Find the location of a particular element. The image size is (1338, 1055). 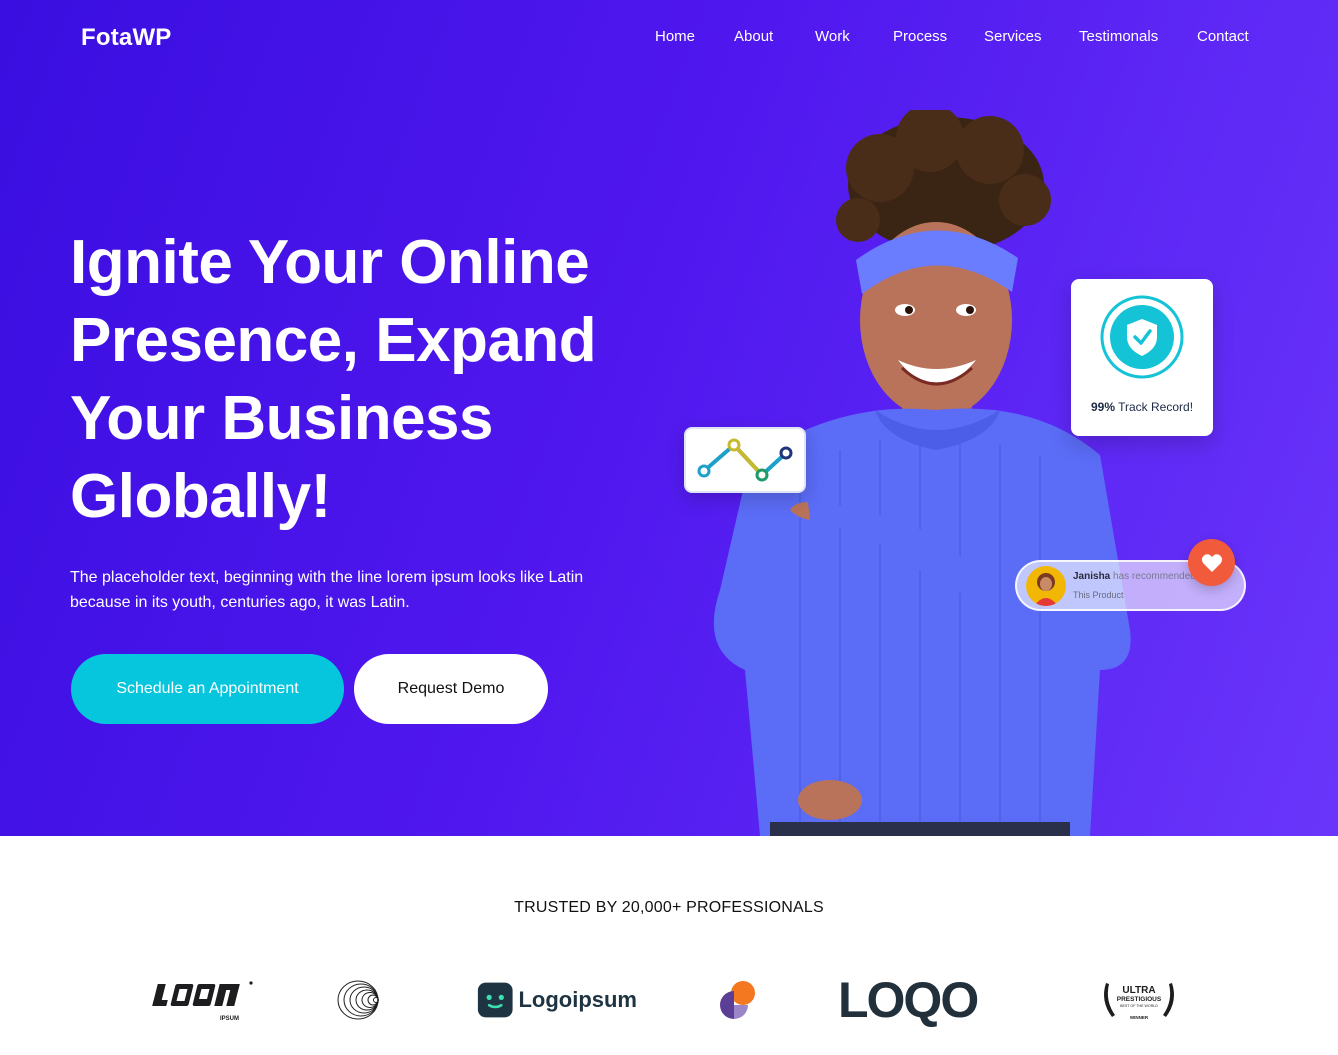

track-record-text: Track Record! is located at coordinates (1156, 407).